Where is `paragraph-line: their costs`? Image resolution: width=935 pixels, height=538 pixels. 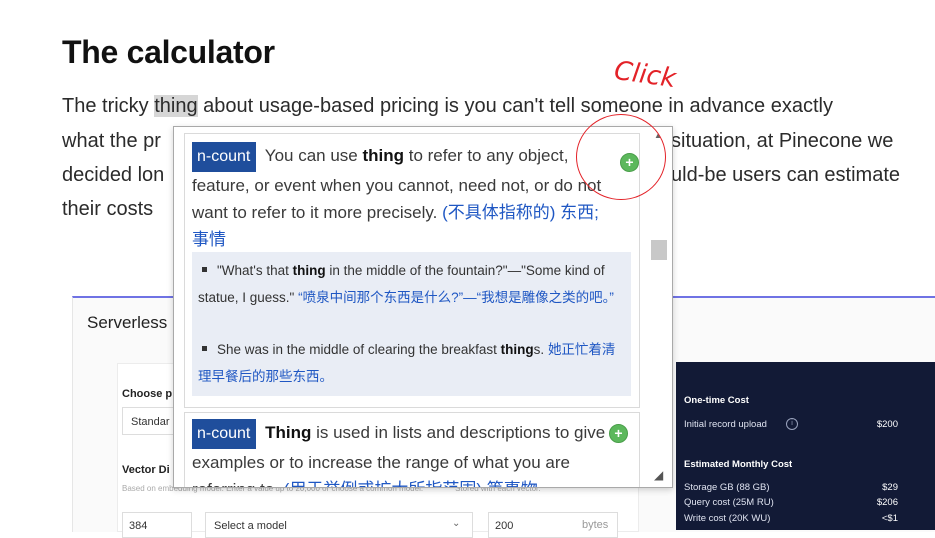 paragraph-line: their costs is located at coordinates (108, 209).